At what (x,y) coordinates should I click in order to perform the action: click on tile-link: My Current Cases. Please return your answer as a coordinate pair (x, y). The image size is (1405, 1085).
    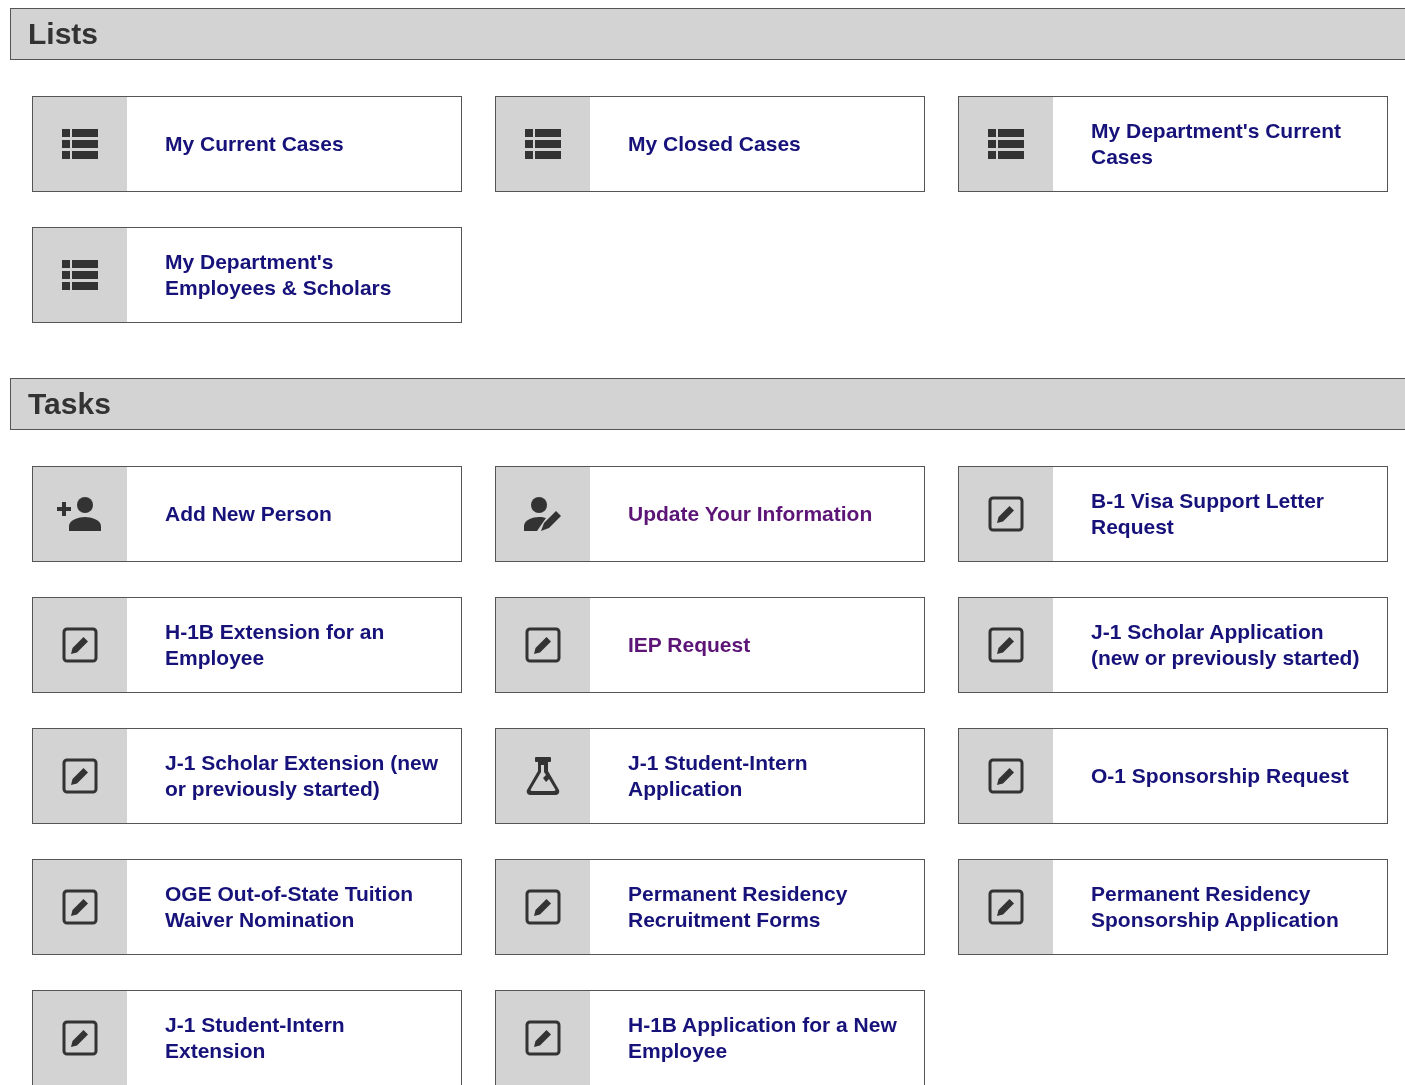
    Looking at the image, I should click on (247, 144).